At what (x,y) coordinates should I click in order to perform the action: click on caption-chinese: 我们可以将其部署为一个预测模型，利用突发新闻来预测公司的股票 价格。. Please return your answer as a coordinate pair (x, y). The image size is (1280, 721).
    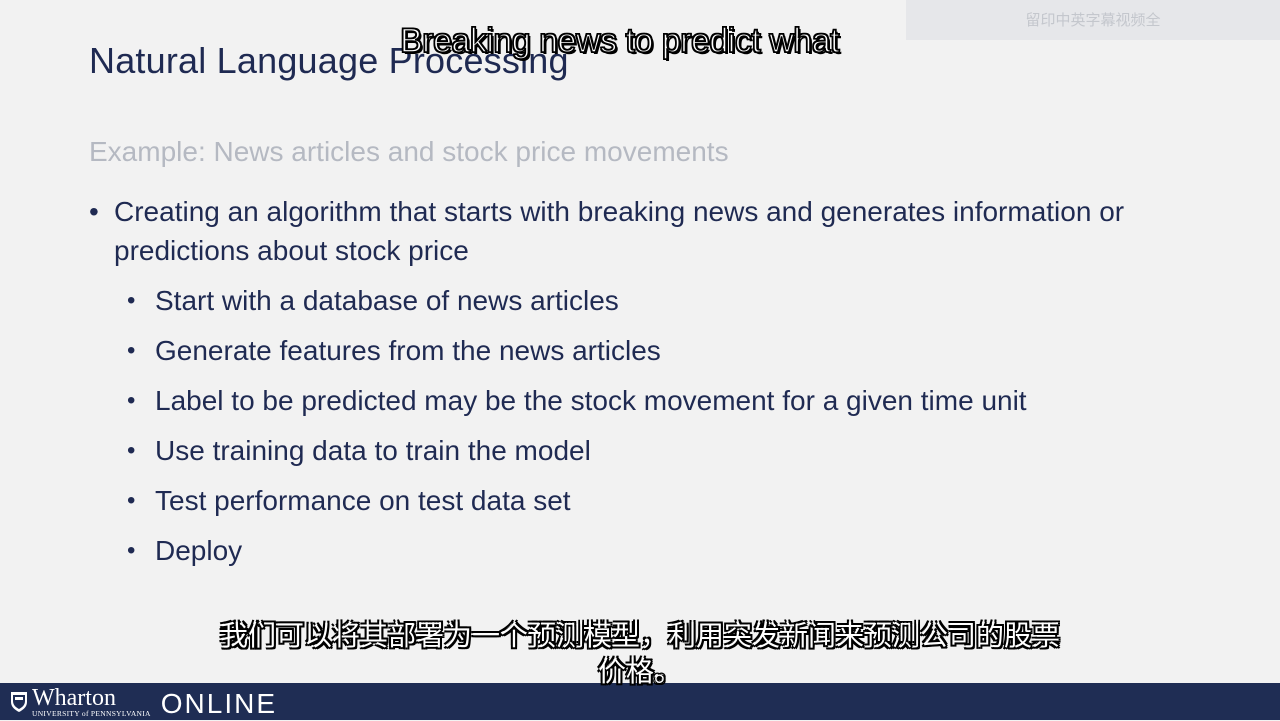
    Looking at the image, I should click on (640, 654).